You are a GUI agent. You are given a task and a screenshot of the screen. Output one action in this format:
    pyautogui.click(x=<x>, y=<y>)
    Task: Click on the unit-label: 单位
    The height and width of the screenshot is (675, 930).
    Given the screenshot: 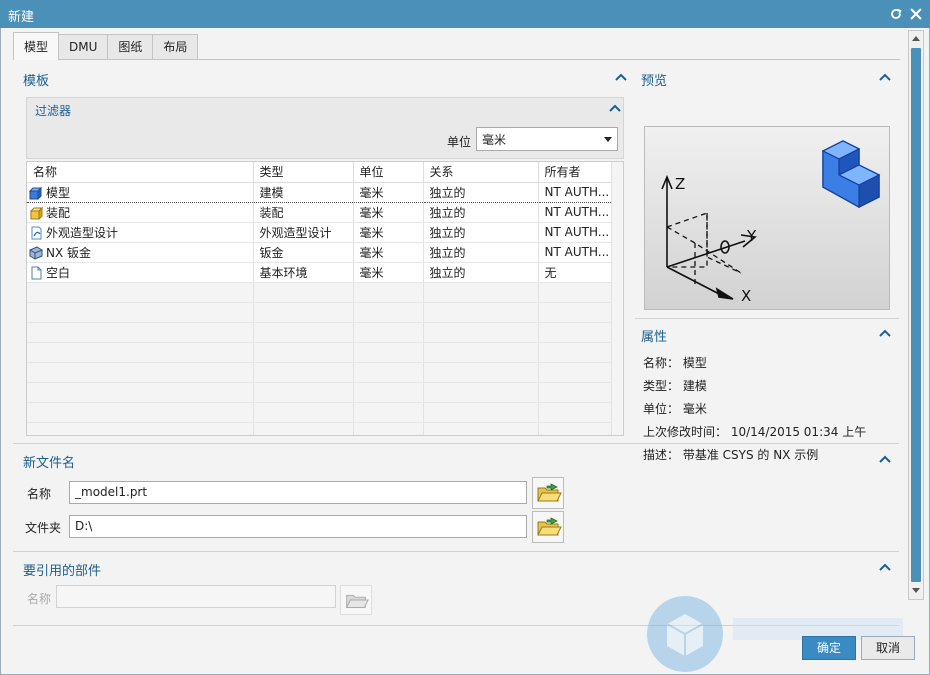 What is the action you would take?
    pyautogui.click(x=459, y=142)
    